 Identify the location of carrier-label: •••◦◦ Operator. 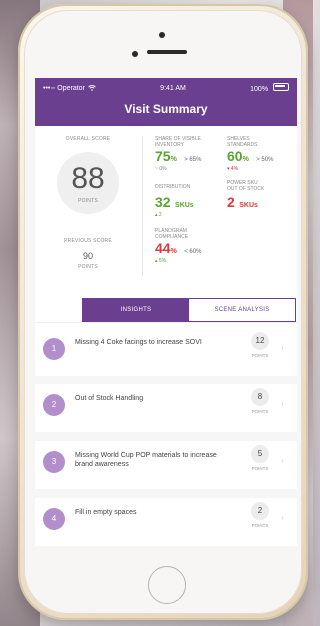
(64, 88).